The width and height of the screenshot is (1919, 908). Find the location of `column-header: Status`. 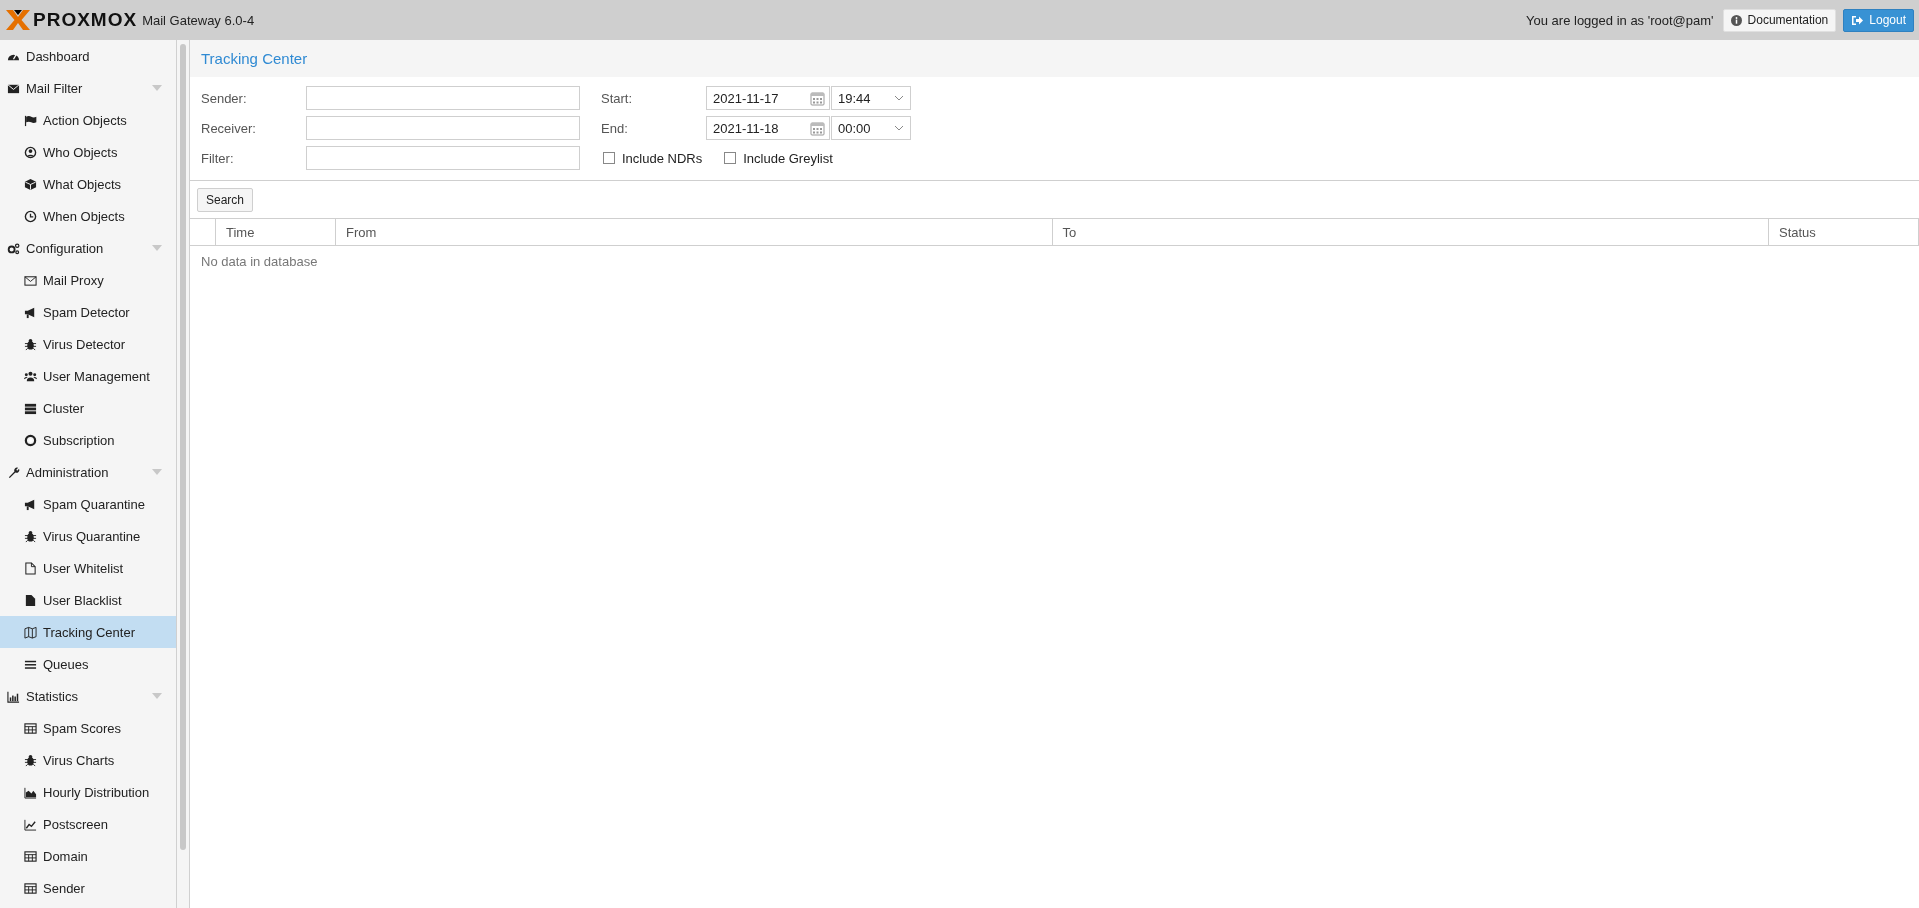

column-header: Status is located at coordinates (1843, 232).